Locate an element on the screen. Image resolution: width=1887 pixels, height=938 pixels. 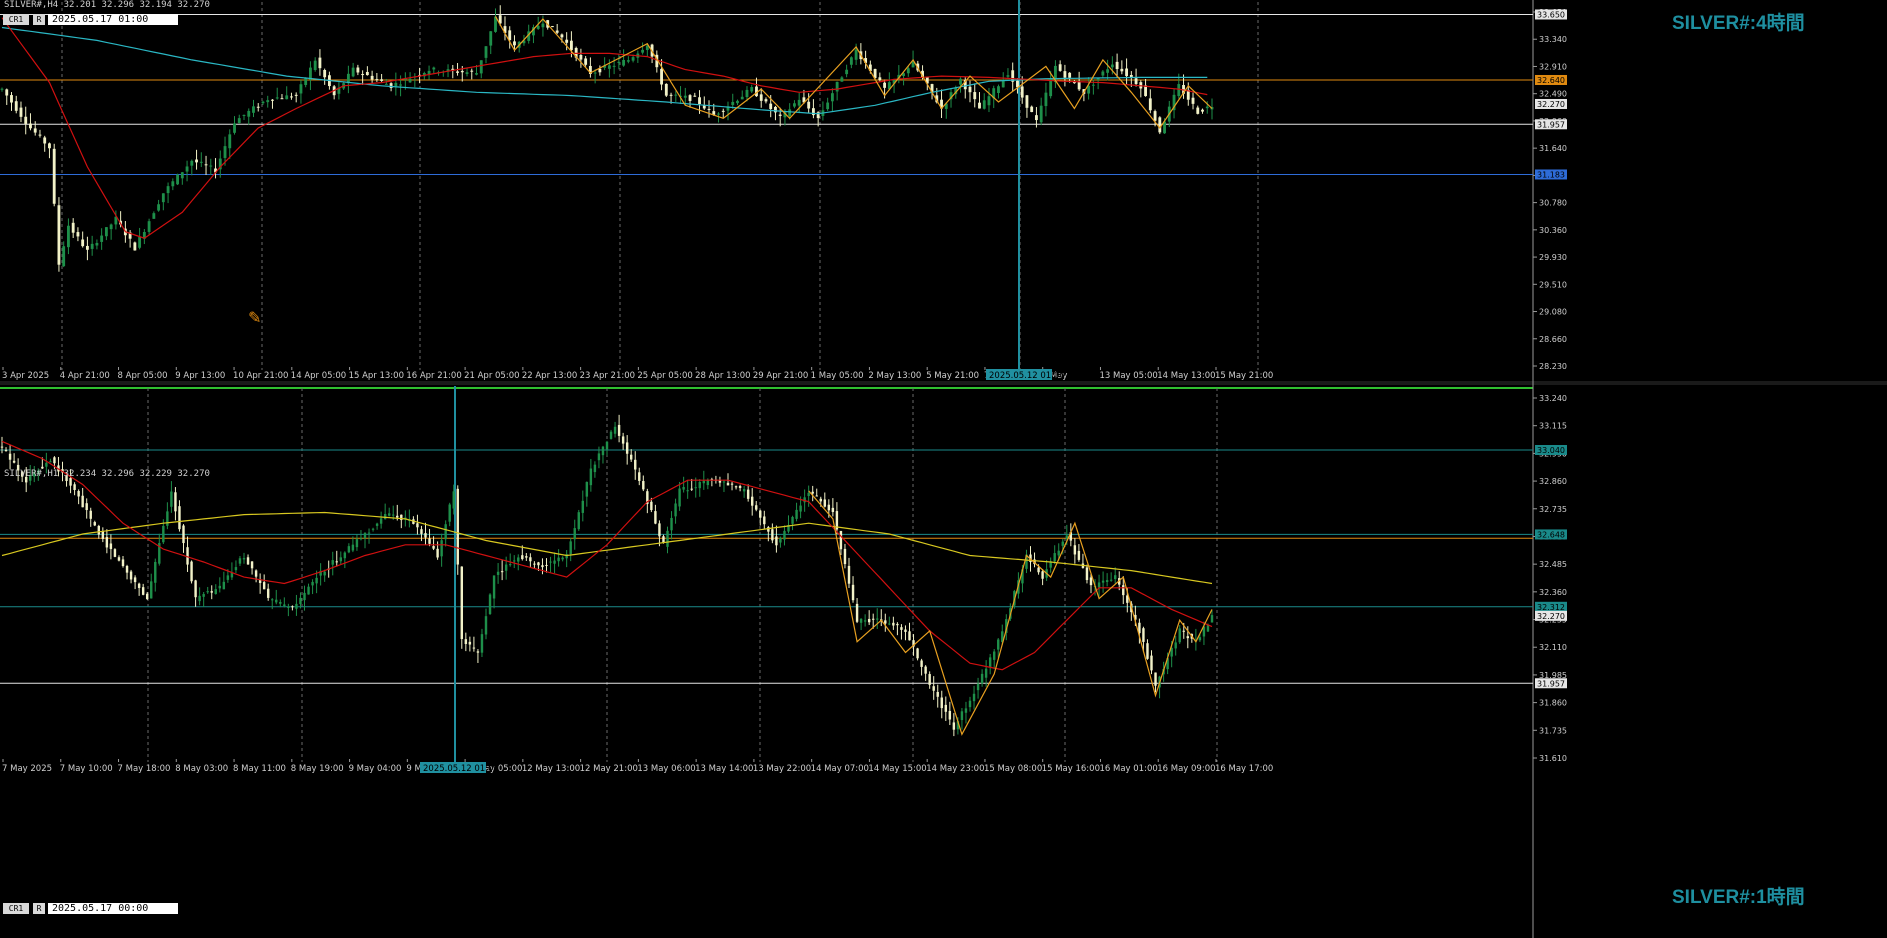
y-tick-label: 32.910 is located at coordinates (1553, 66).